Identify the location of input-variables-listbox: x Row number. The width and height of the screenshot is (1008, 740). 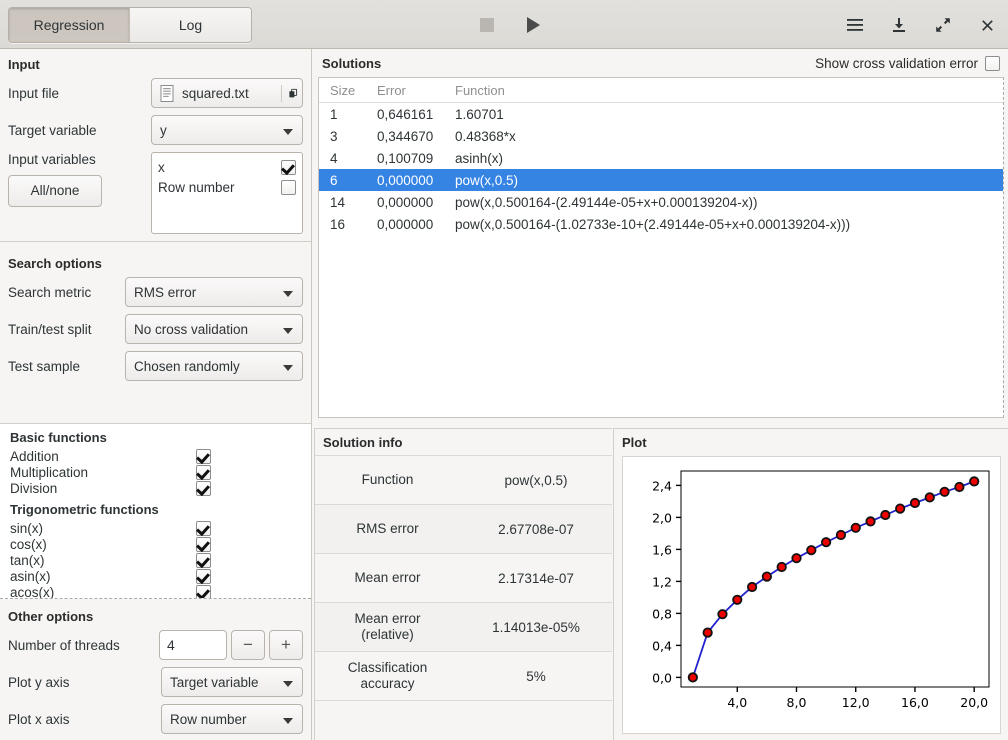
(227, 193).